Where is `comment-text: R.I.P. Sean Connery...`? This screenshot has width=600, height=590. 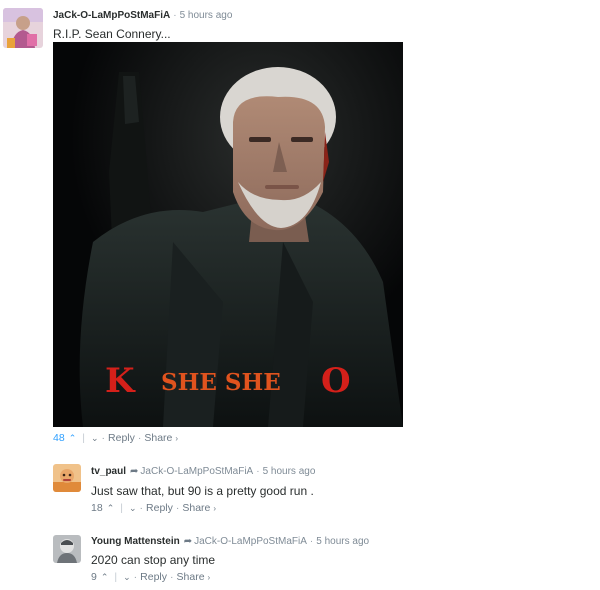
comment-text: R.I.P. Sean Connery... is located at coordinates (112, 34).